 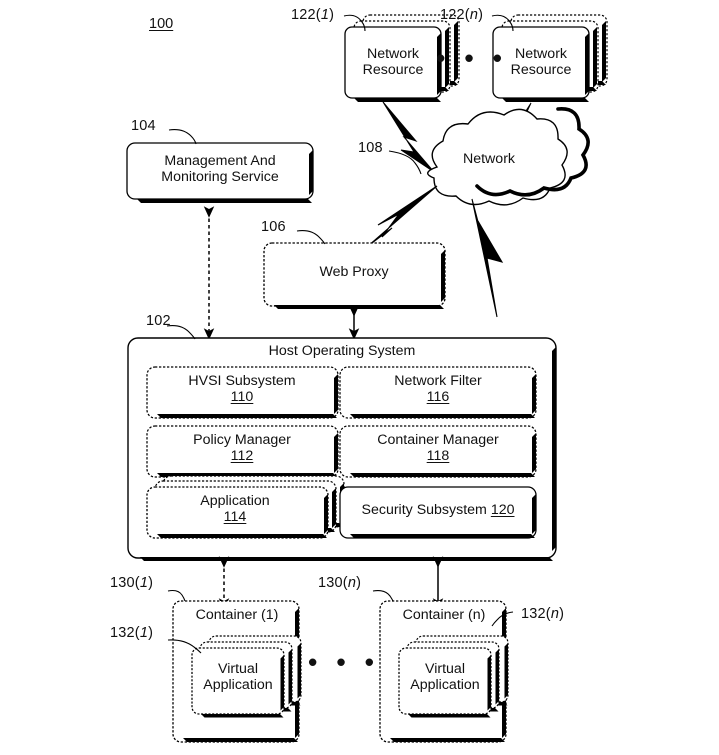 What do you see at coordinates (502, 510) in the screenshot?
I see `security-subsystem-ref: 120` at bounding box center [502, 510].